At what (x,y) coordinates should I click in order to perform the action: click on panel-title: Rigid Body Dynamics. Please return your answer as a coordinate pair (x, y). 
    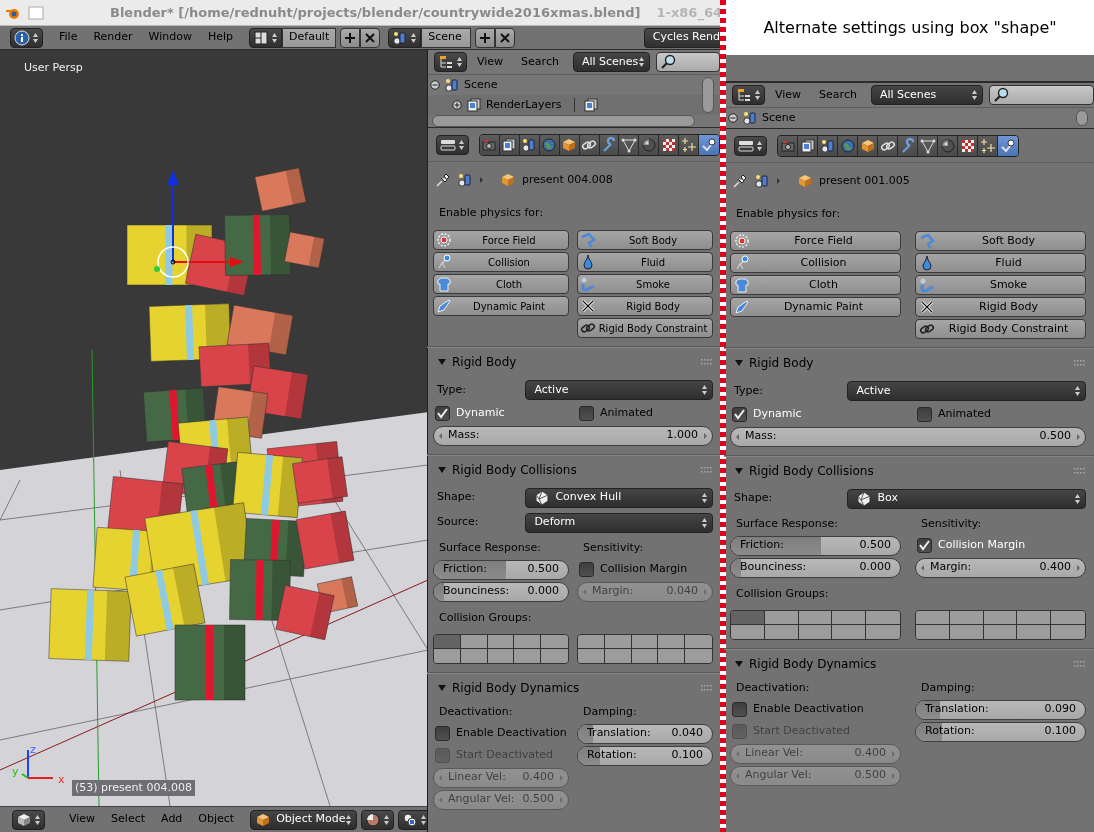
    Looking at the image, I should click on (574, 687).